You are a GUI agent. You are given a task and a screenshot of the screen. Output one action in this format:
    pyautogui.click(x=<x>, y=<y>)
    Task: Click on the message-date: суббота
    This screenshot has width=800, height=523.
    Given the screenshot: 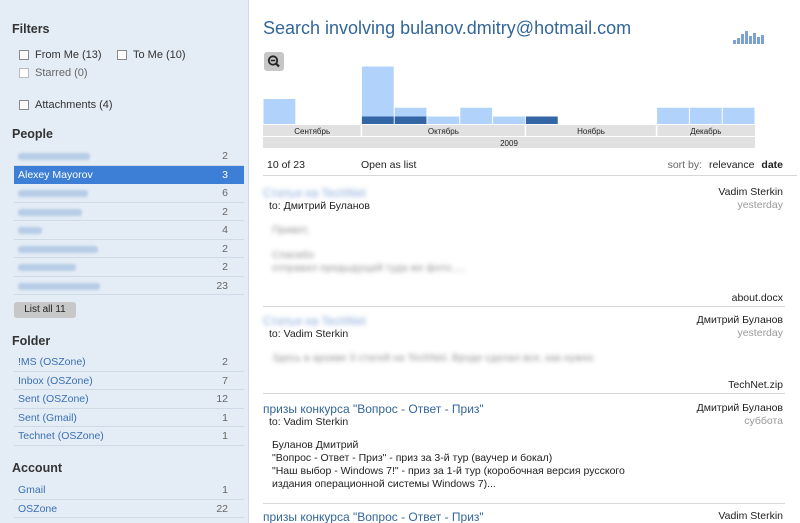 What is the action you would take?
    pyautogui.click(x=763, y=421)
    